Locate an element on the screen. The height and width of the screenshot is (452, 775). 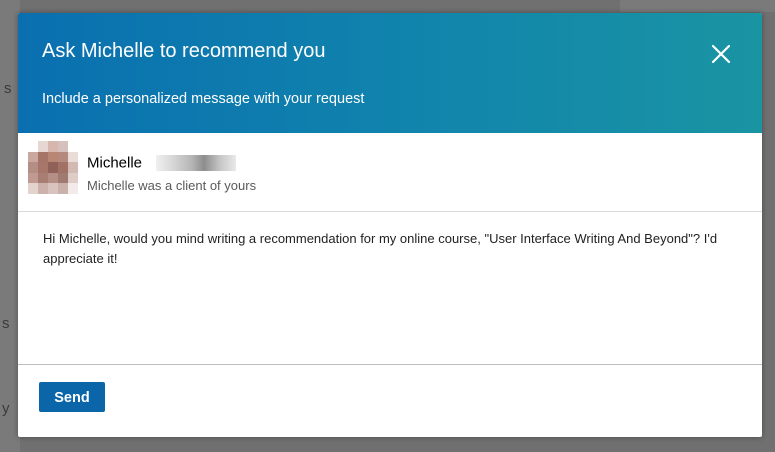
recipient-name: Michelle is located at coordinates (115, 163).